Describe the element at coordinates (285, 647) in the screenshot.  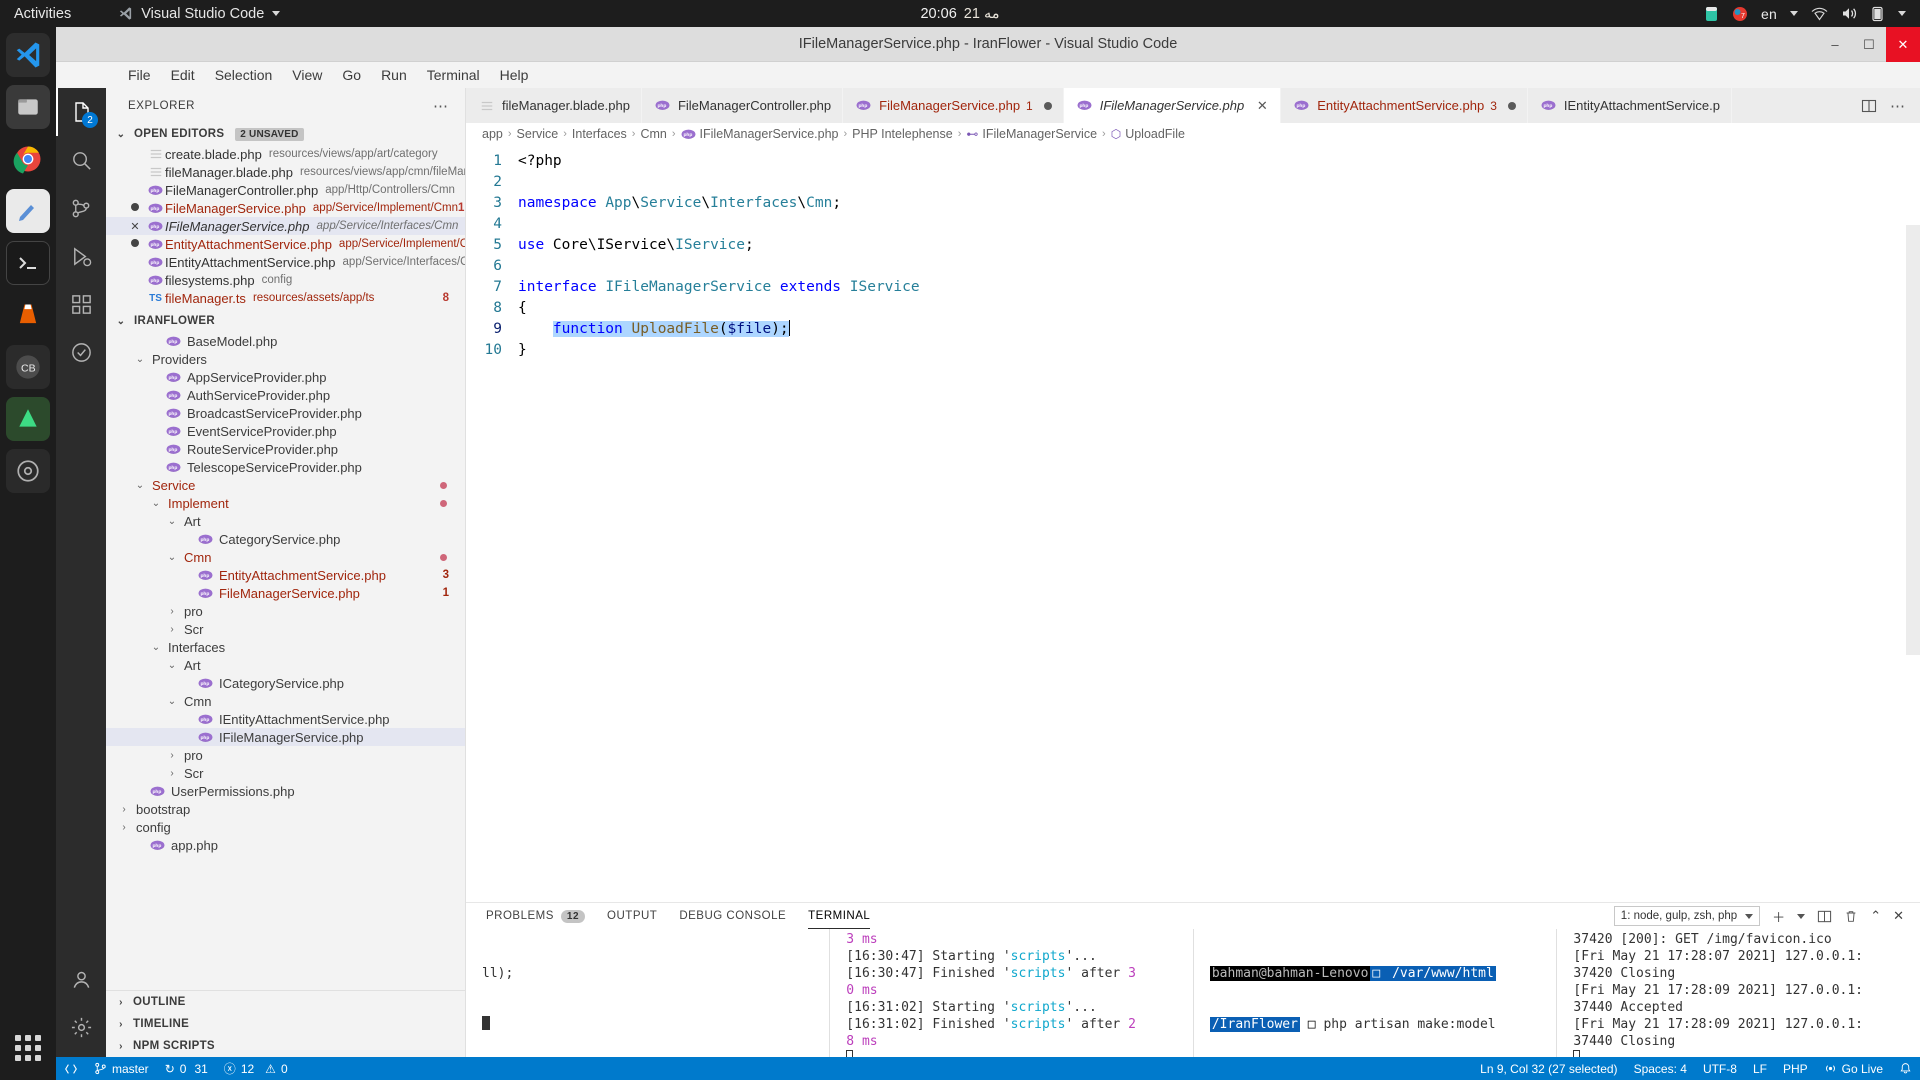
I see `tree-folder-item: ⌄ Interfaces` at that location.